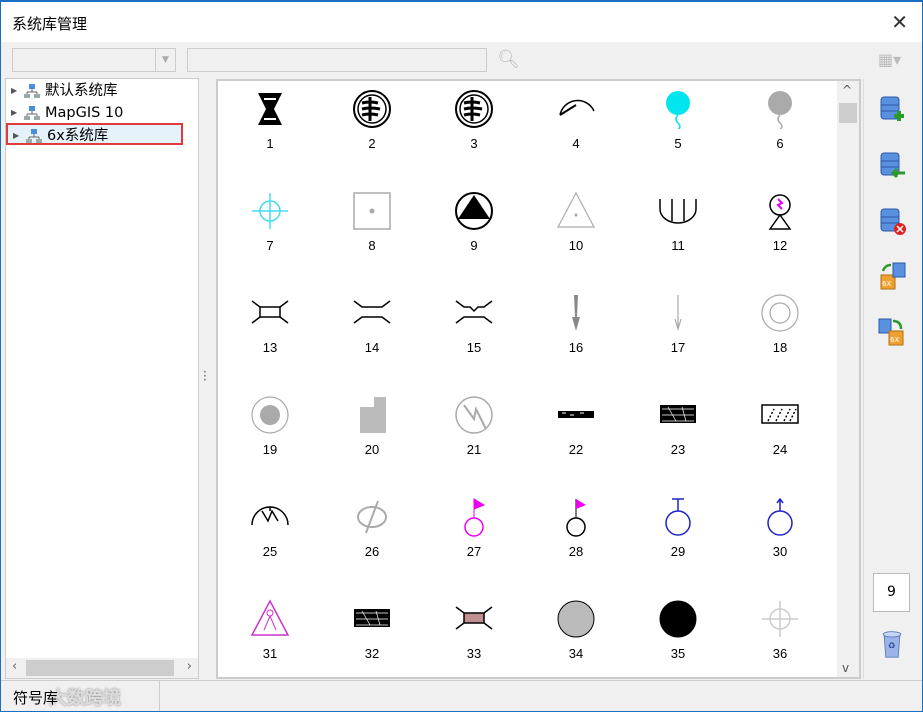 The height and width of the screenshot is (712, 923). I want to click on symbol-item: 26, so click(372, 539).